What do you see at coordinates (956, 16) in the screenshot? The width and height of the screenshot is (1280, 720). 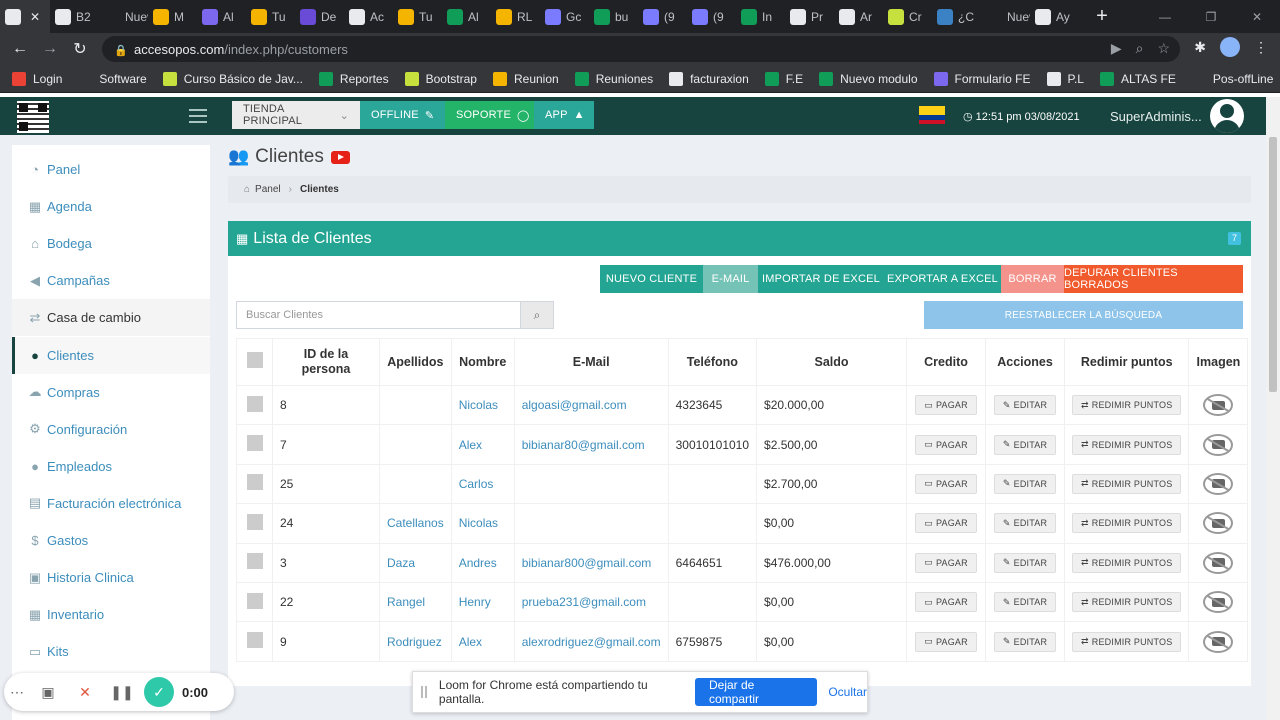 I see `browser-tab: ¿C` at bounding box center [956, 16].